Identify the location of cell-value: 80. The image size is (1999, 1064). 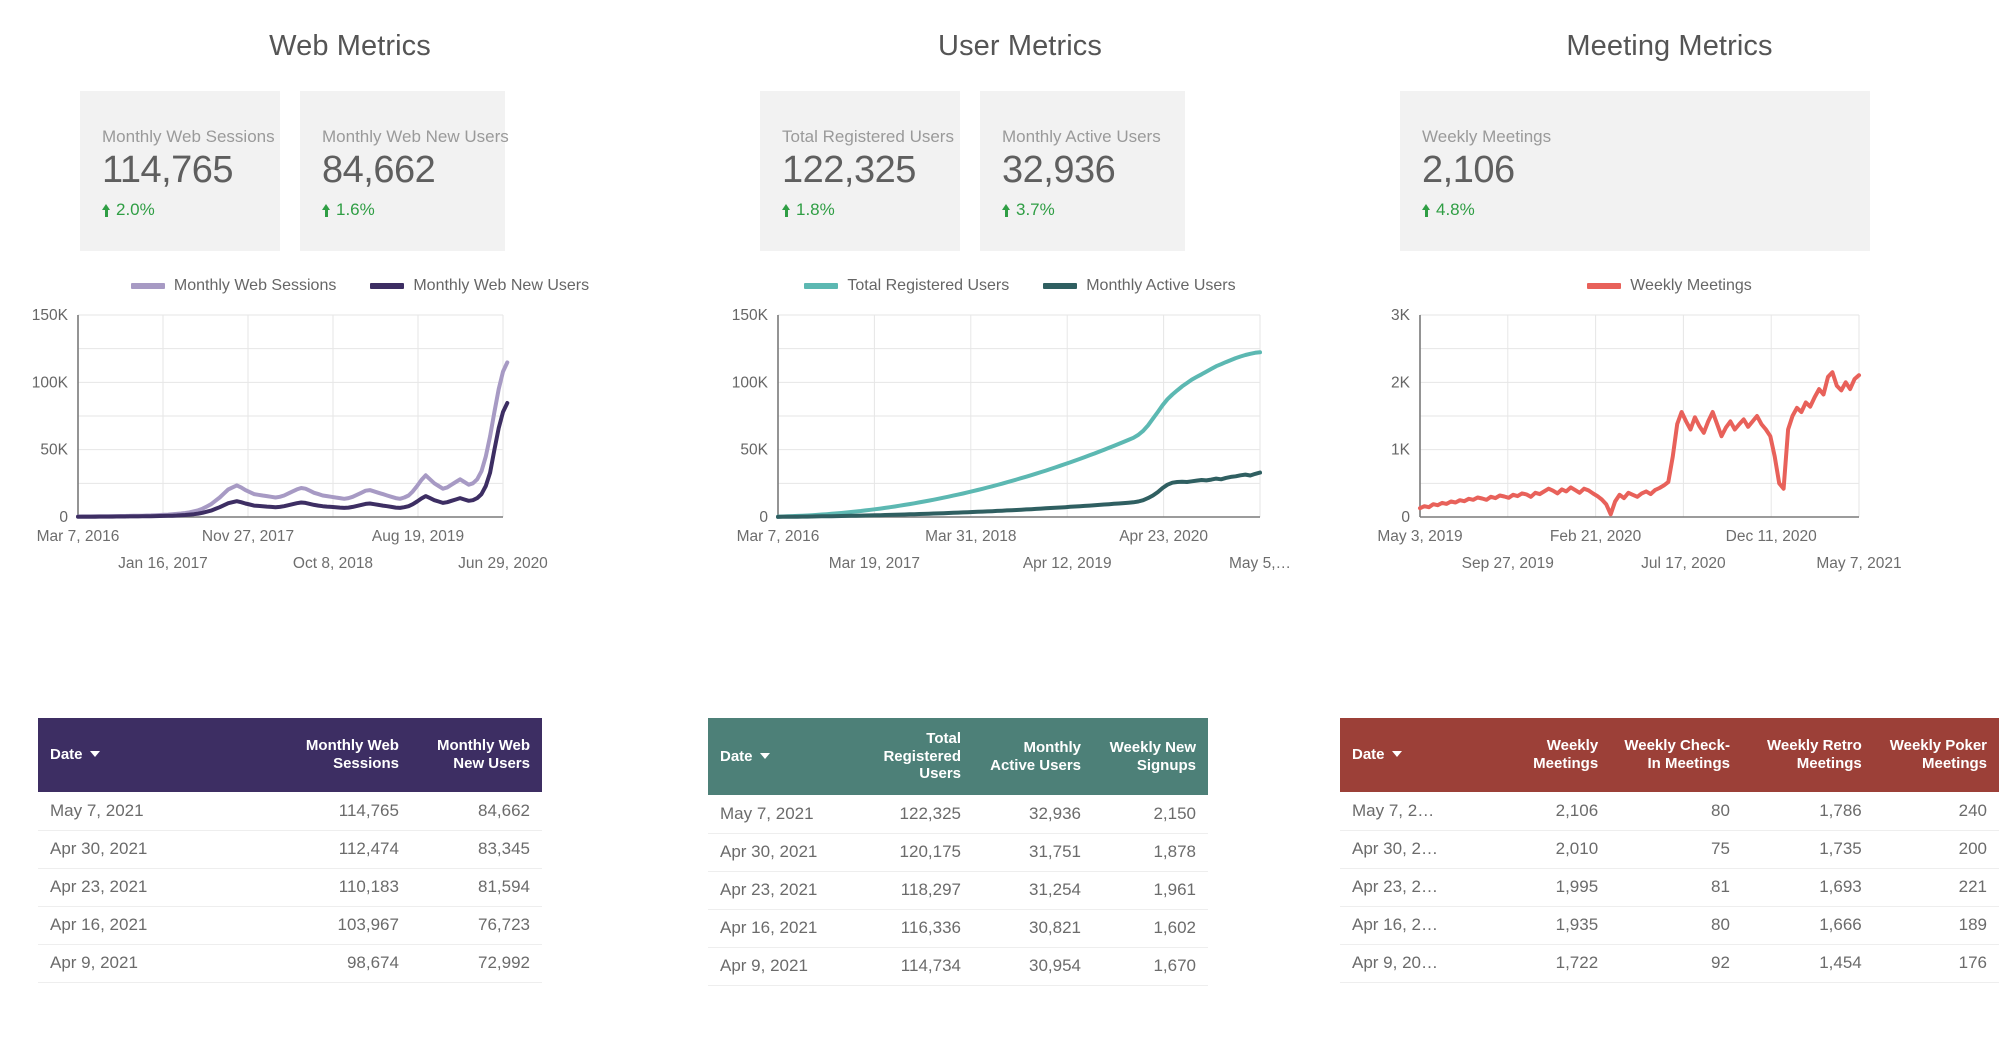
(1676, 925).